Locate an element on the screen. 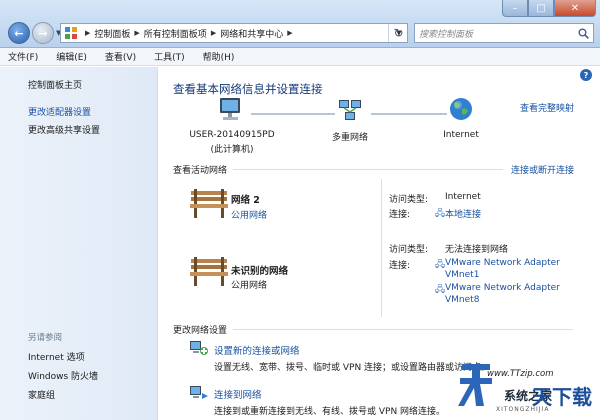  vmnet8-adapter-link: VMnet8 is located at coordinates (462, 300).